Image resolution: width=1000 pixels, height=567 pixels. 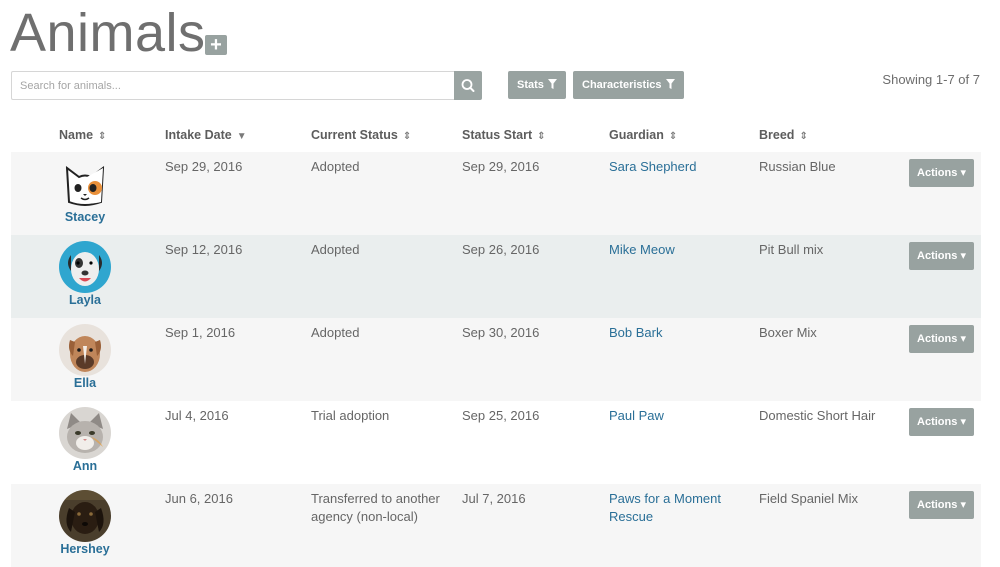 I want to click on cat-cartoon-avatar, so click(x=85, y=184).